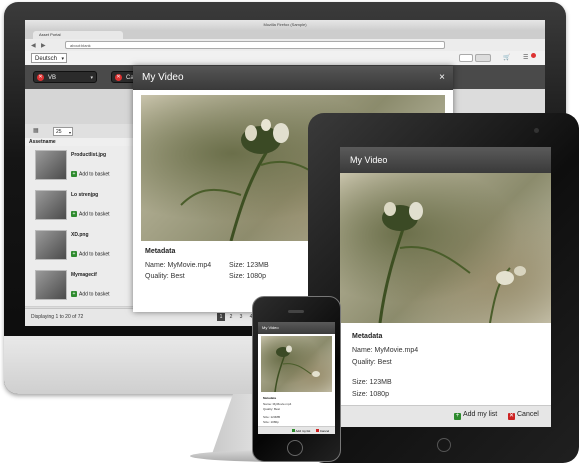 Image resolution: width=579 pixels, height=464 pixels. Describe the element at coordinates (317, 430) in the screenshot. I see `cancel-icon` at that location.